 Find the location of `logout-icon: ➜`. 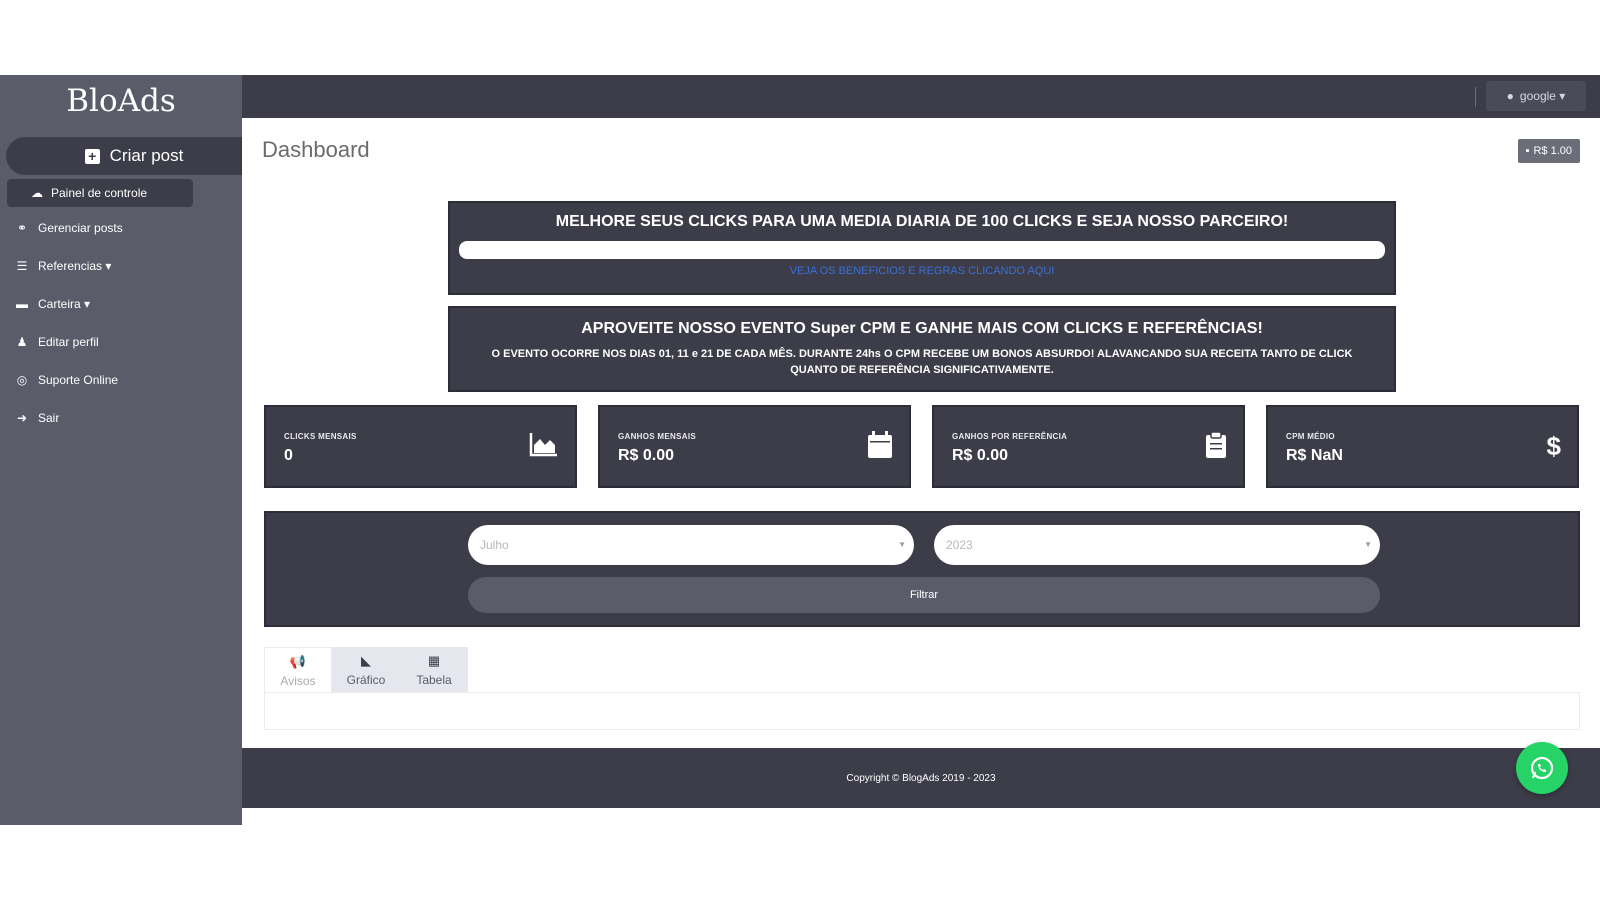

logout-icon: ➜ is located at coordinates (22, 418).